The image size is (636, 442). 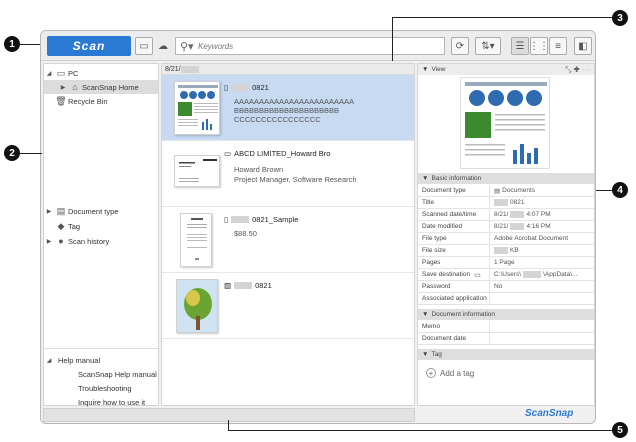 What do you see at coordinates (558, 46) in the screenshot?
I see `detail-view-icon: ≡` at bounding box center [558, 46].